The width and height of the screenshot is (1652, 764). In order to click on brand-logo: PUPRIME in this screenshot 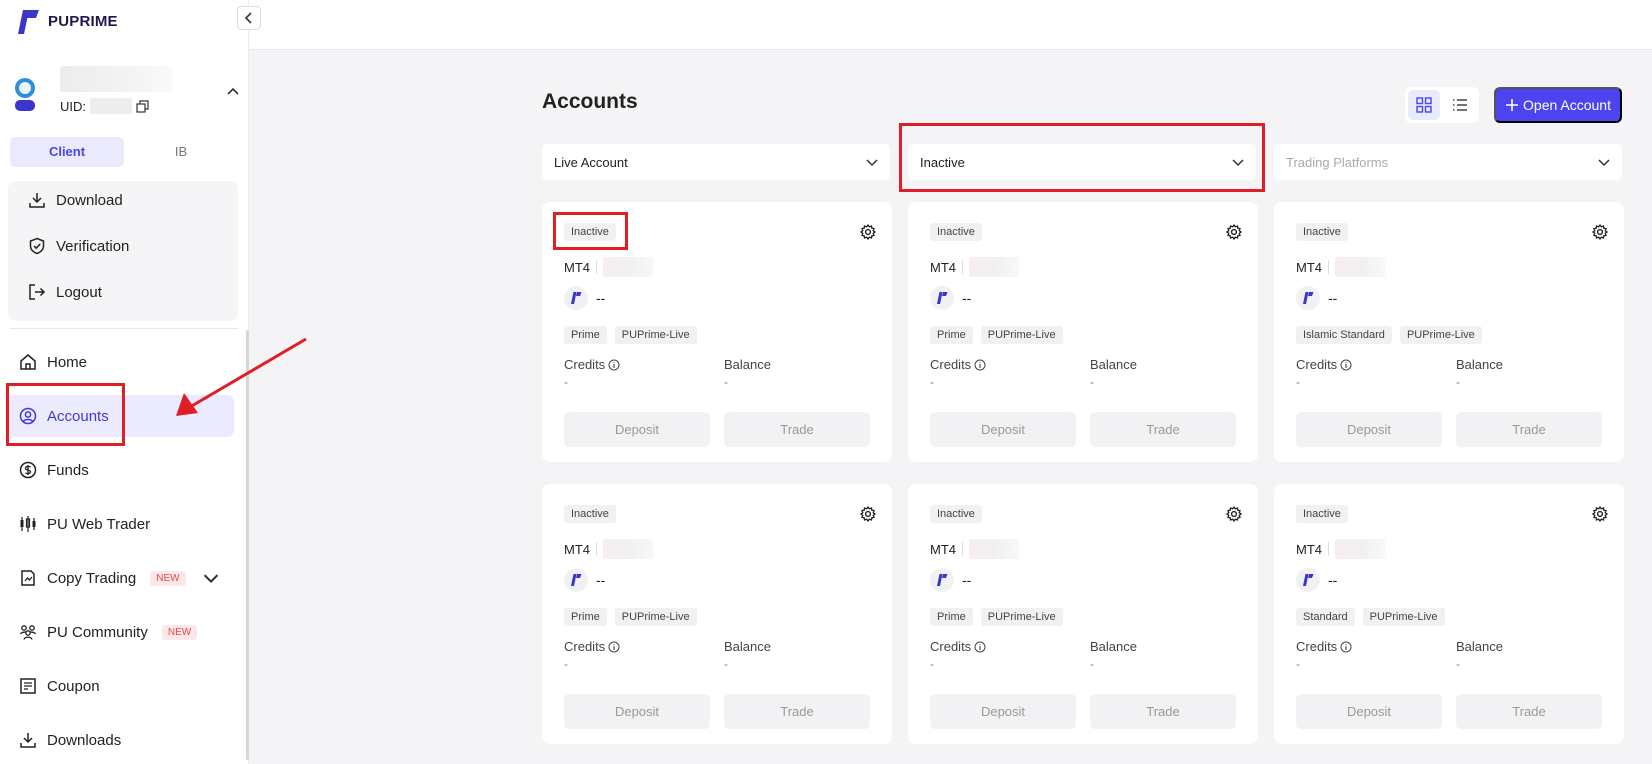, I will do `click(65, 21)`.